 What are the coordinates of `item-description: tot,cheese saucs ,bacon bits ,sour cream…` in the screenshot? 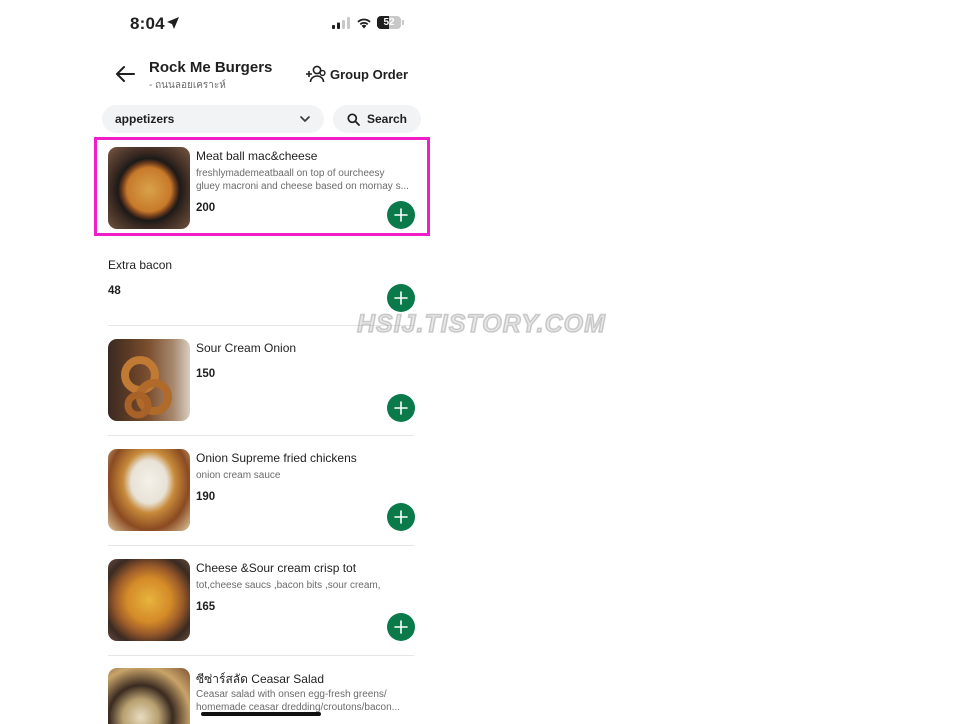 It's located at (288, 585).